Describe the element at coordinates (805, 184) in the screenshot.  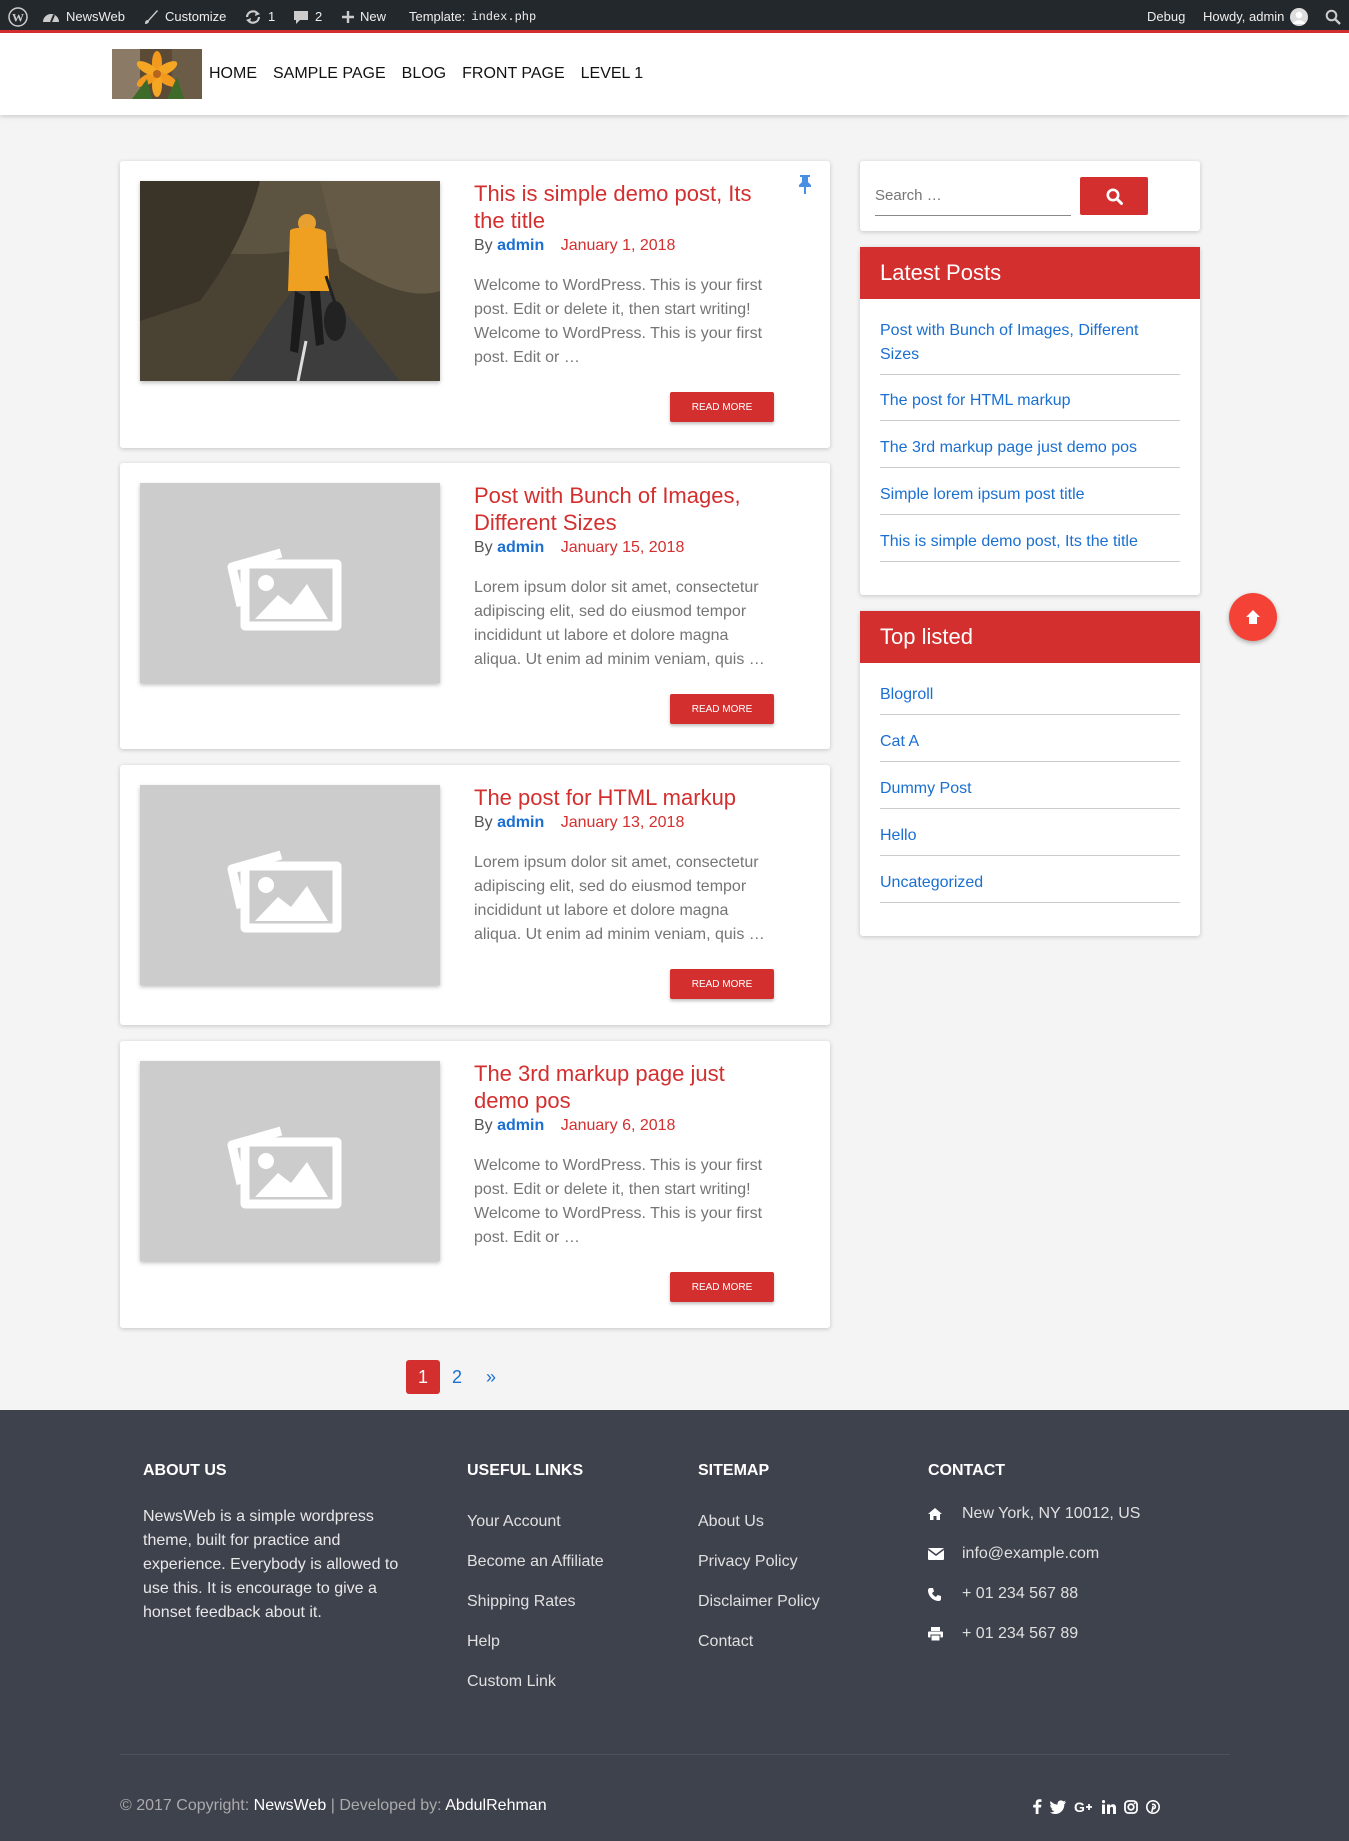
I see `pin-icon` at that location.